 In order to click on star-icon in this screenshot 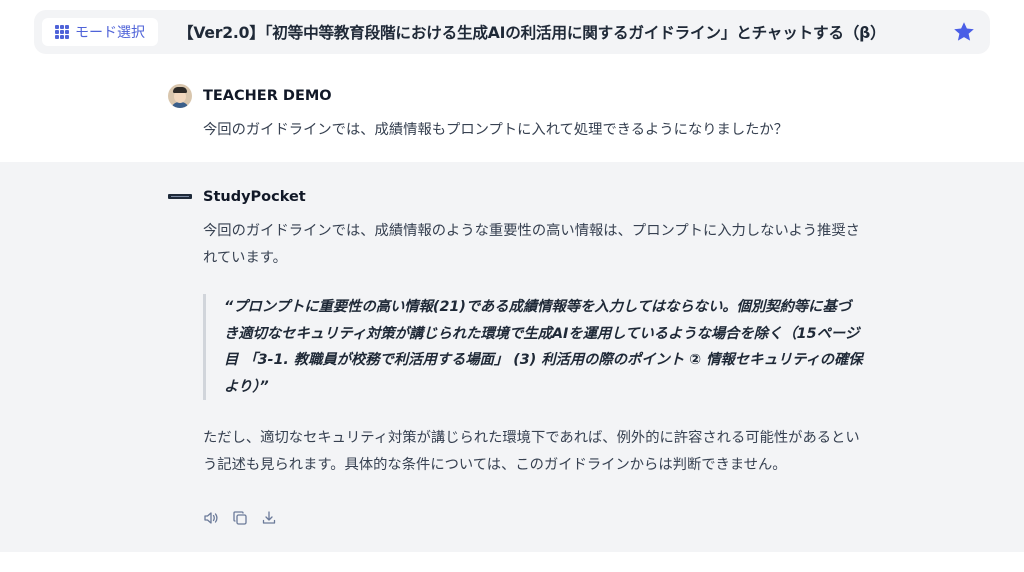, I will do `click(964, 32)`.